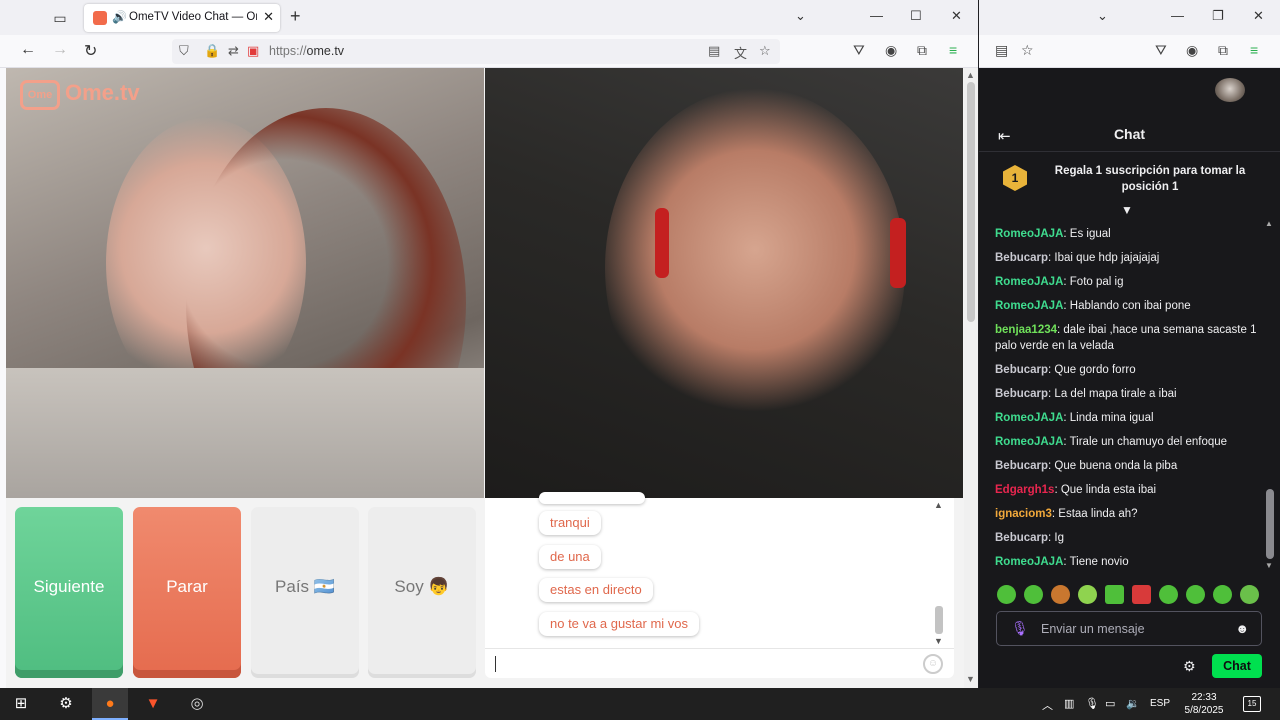 This screenshot has width=1280, height=720. I want to click on maximize-icon: ☐, so click(916, 16).